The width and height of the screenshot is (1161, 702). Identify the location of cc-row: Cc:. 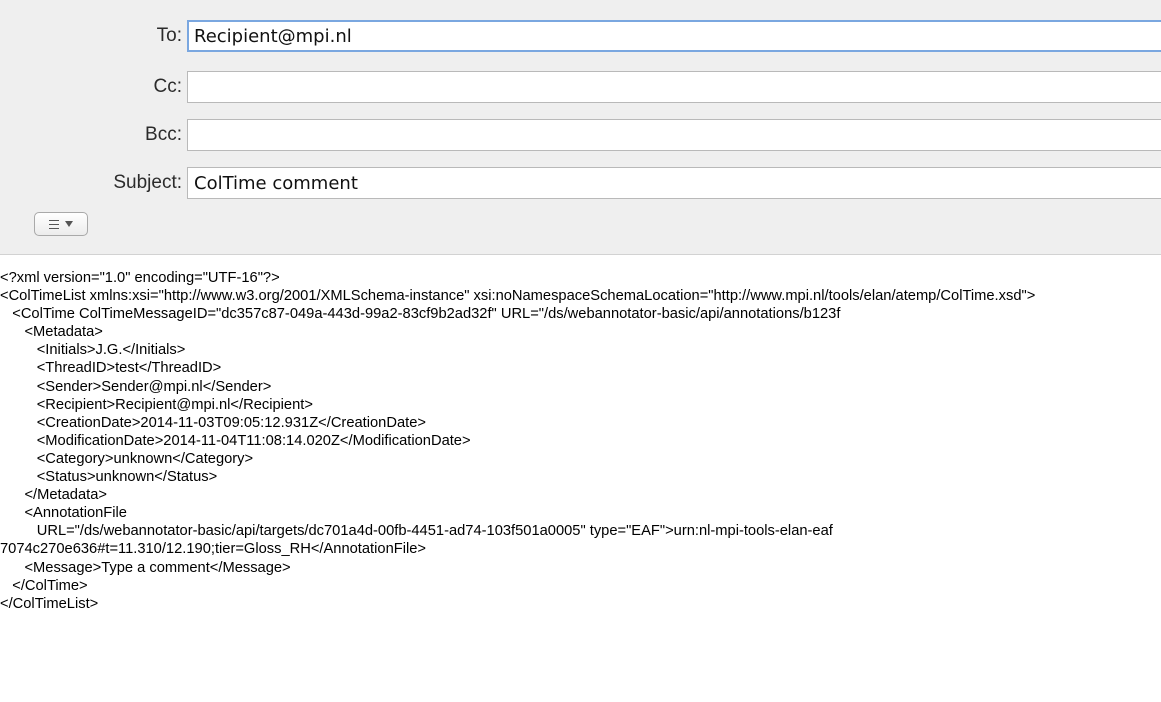
(580, 87).